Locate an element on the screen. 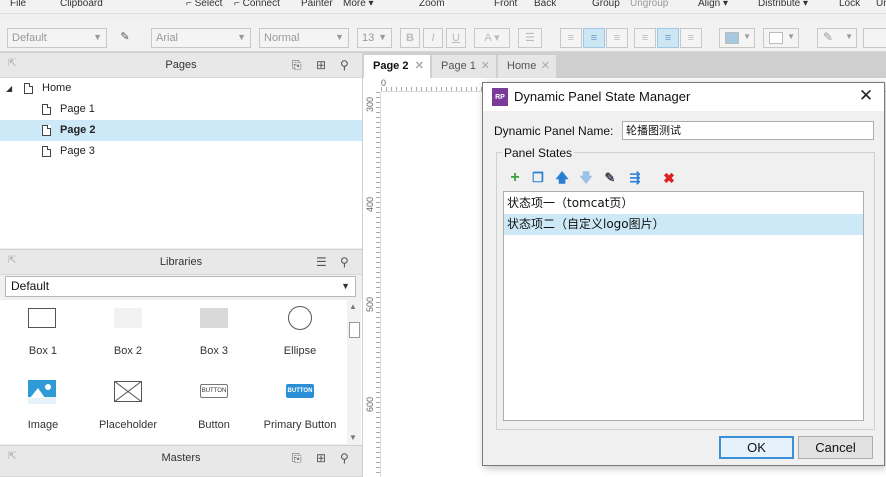  library-scrollbar: ▲ ▼ is located at coordinates (354, 372).